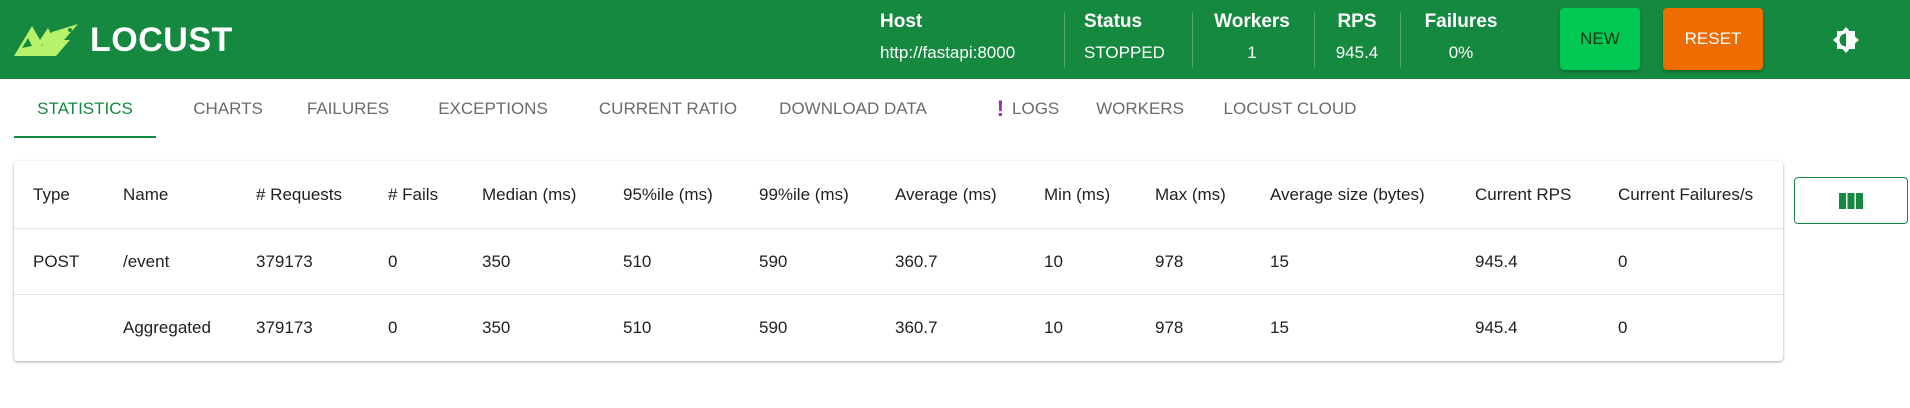  What do you see at coordinates (529, 194) in the screenshot?
I see `column-header: Median (ms)` at bounding box center [529, 194].